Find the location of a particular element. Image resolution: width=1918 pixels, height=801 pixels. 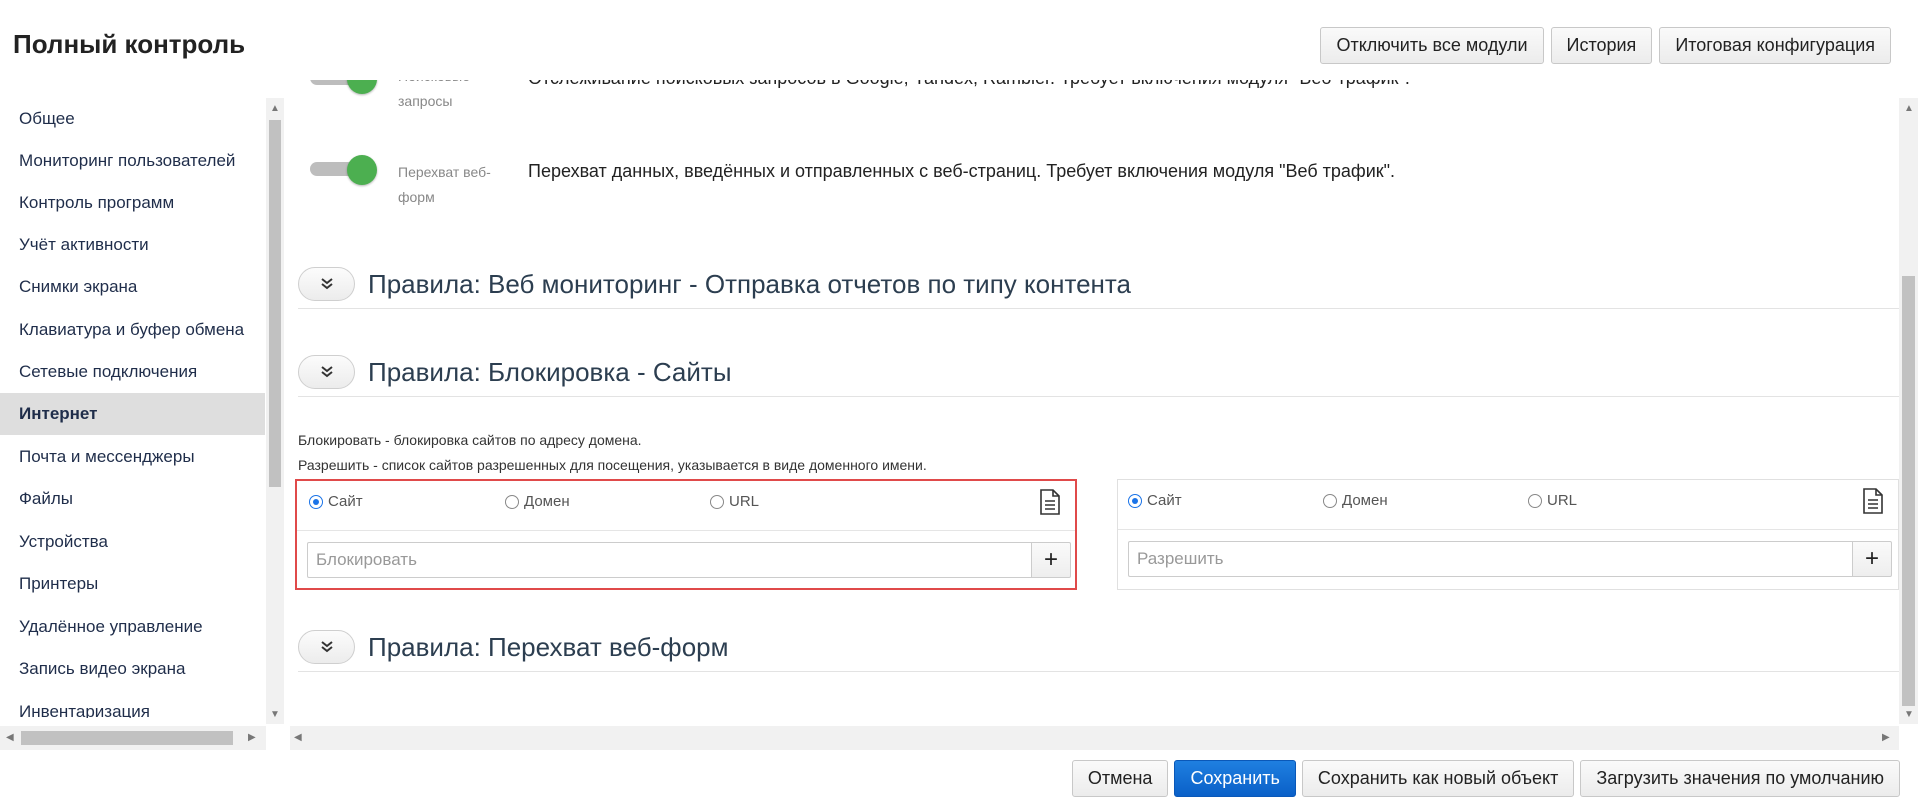

section-blocking-sites: Правила: Блокировка - Сайты is located at coordinates (1098, 376).